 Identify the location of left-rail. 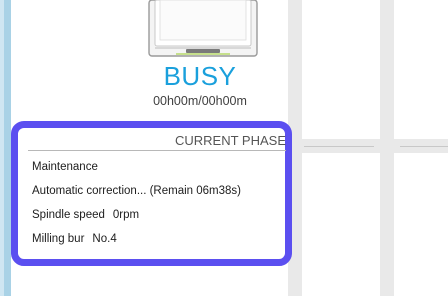
(5, 148).